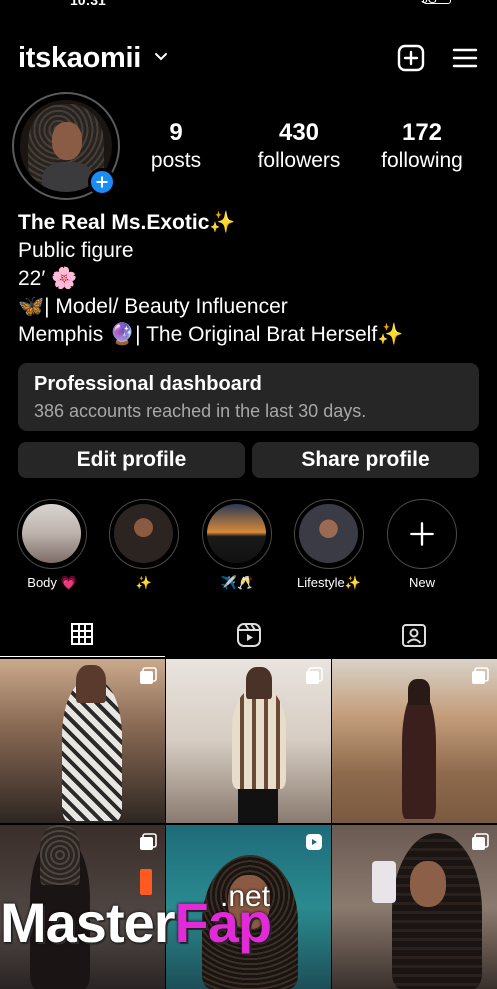  What do you see at coordinates (248, 60) in the screenshot?
I see `profile-header: itskaomii` at bounding box center [248, 60].